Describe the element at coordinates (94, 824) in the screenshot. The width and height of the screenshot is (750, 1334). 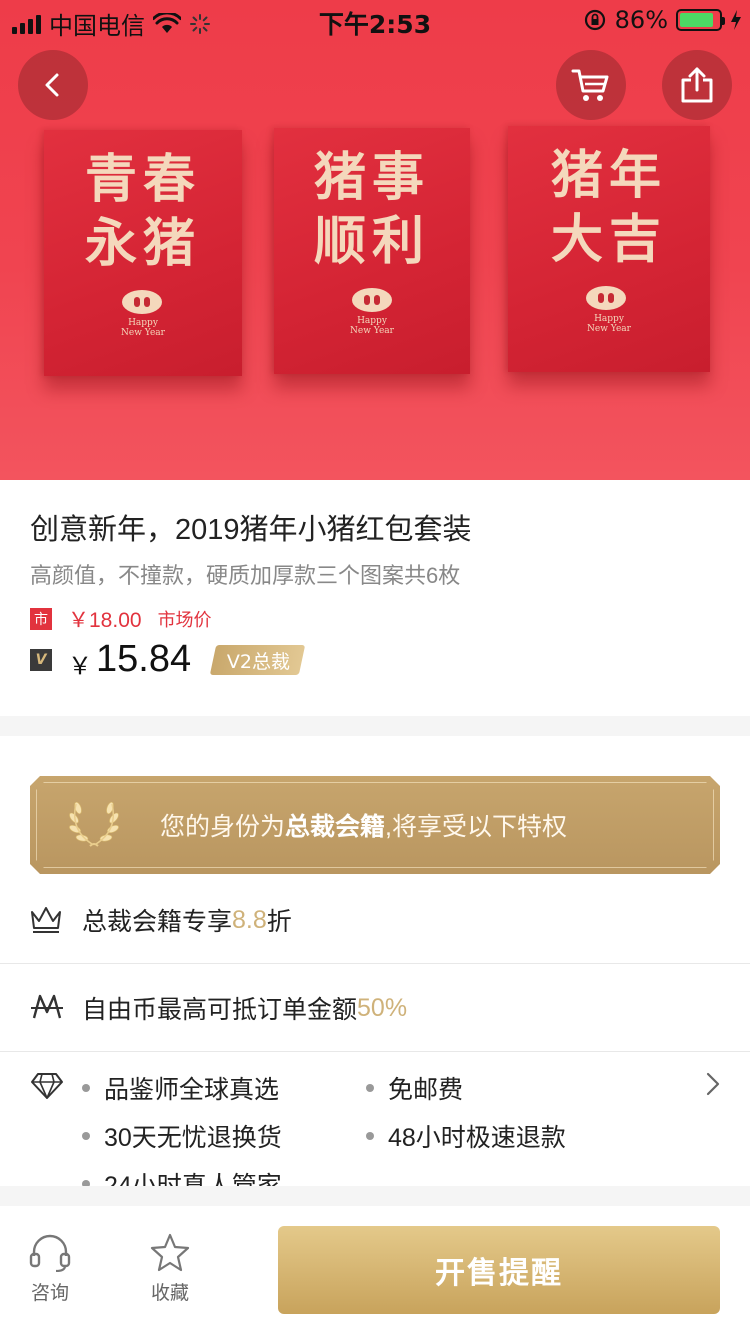
I see `laurel-wreath-icon` at that location.